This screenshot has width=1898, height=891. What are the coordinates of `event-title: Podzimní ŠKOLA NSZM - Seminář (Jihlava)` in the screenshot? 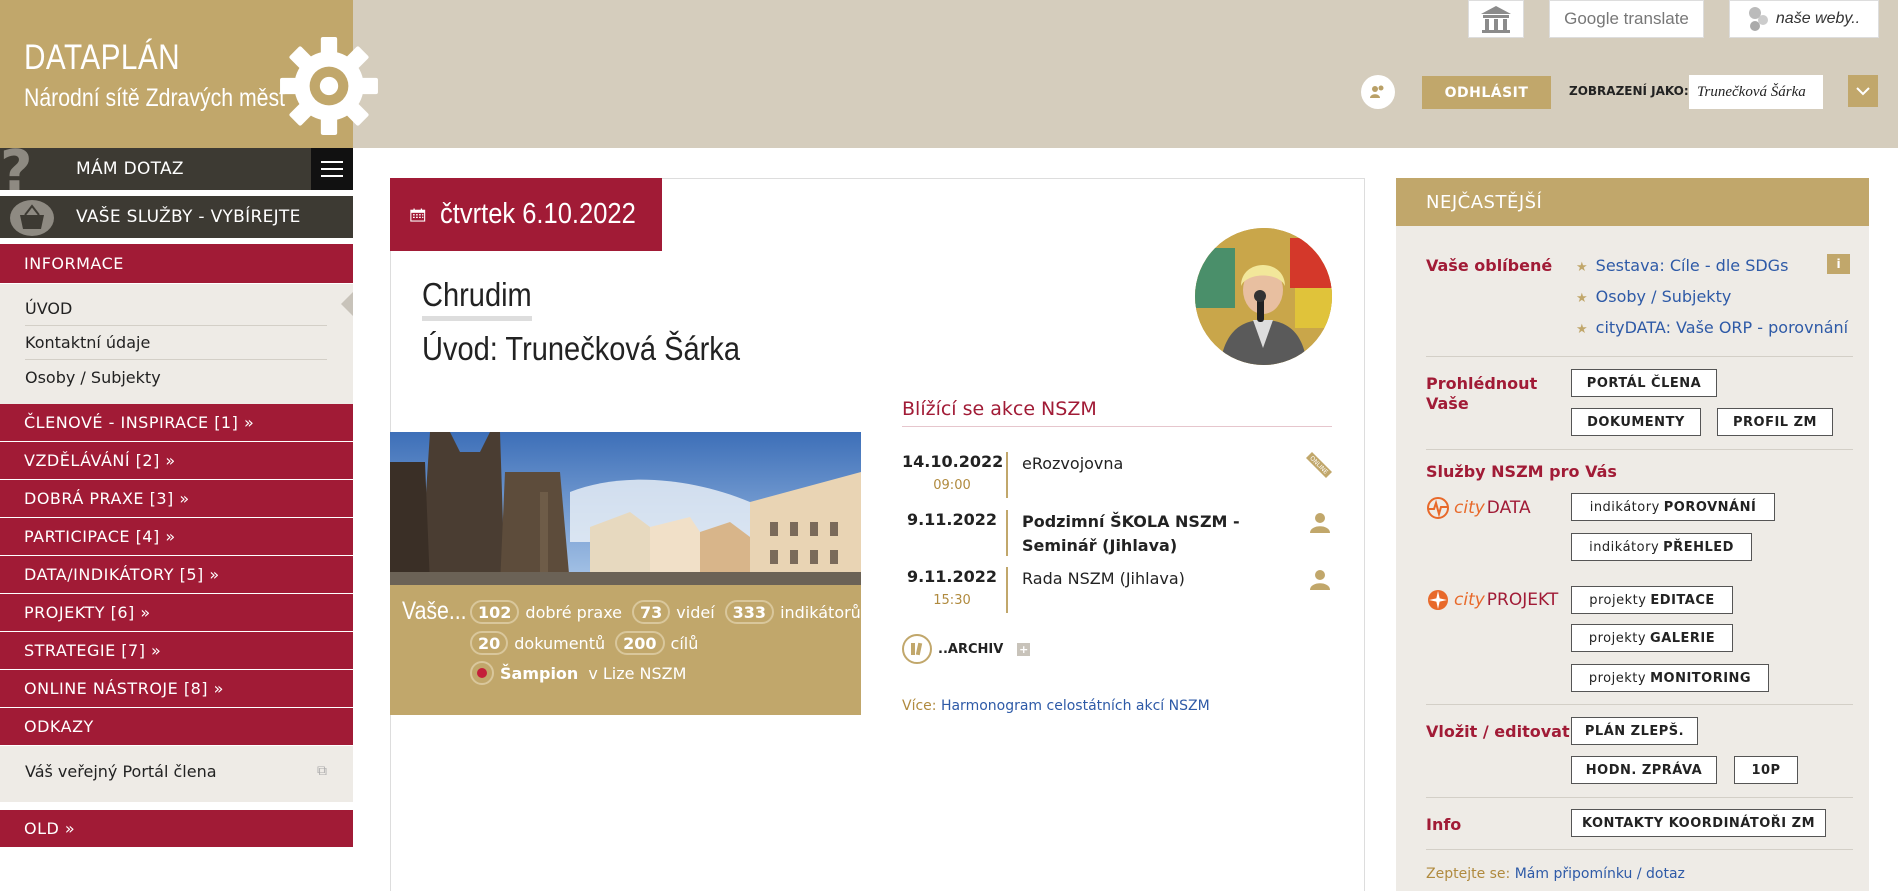 It's located at (1157, 534).